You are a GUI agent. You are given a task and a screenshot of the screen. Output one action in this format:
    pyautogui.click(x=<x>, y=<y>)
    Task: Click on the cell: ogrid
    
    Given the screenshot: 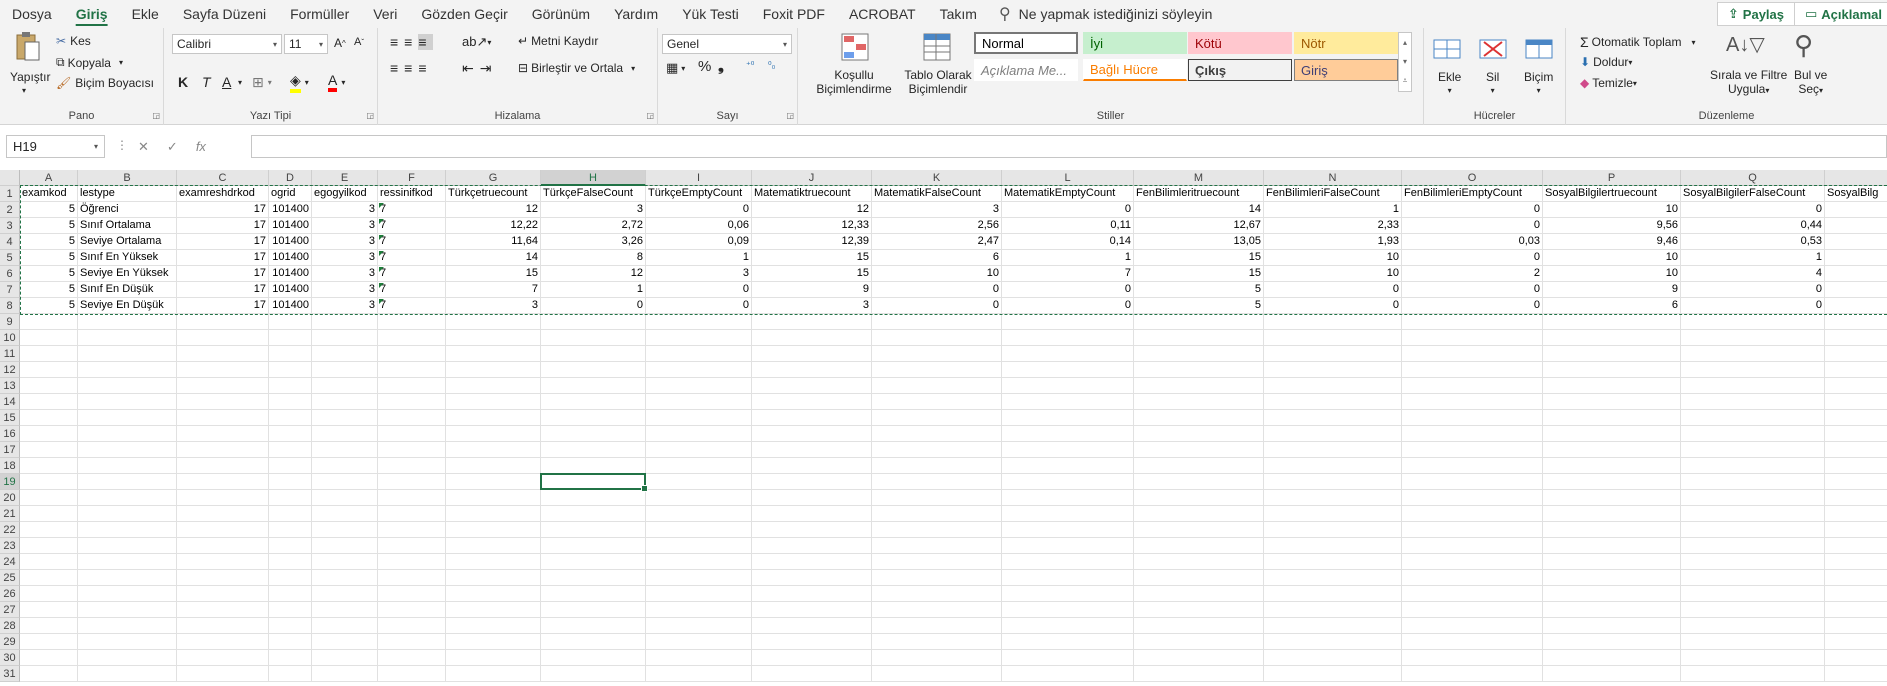 What is the action you would take?
    pyautogui.click(x=290, y=194)
    